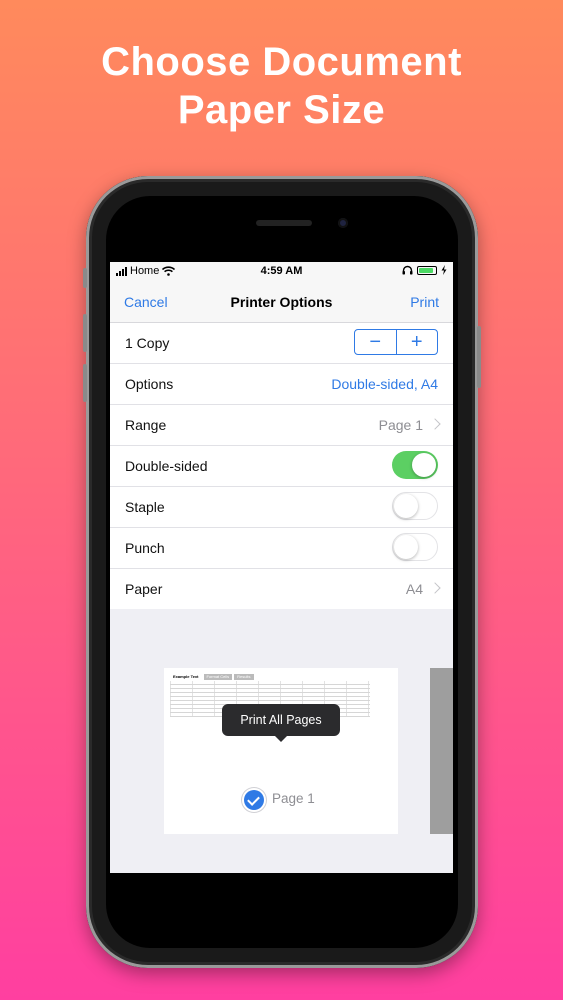 The image size is (563, 1000). Describe the element at coordinates (166, 466) in the screenshot. I see `double-sided-label: Double-sided` at that location.